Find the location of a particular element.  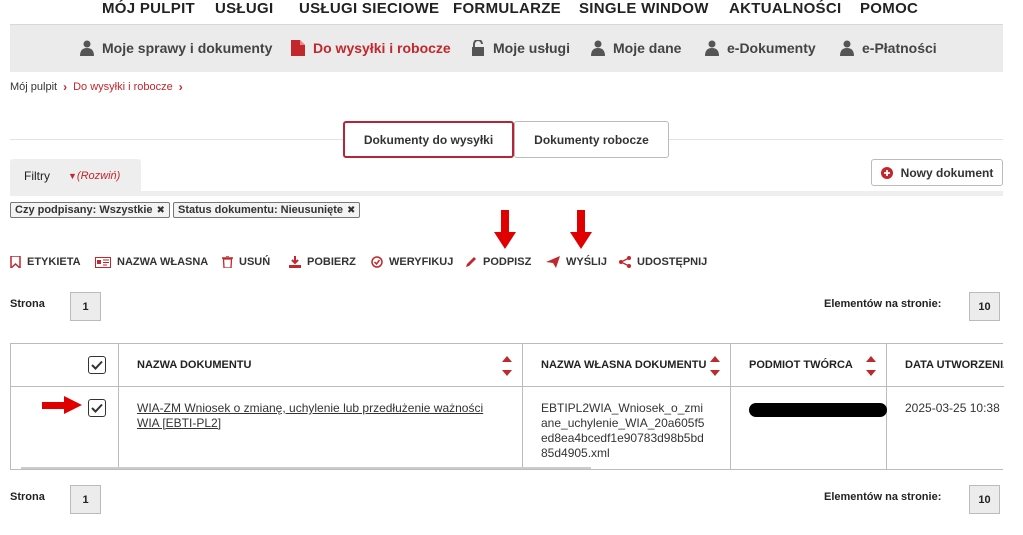

chevron-right-icon: › is located at coordinates (65, 87).